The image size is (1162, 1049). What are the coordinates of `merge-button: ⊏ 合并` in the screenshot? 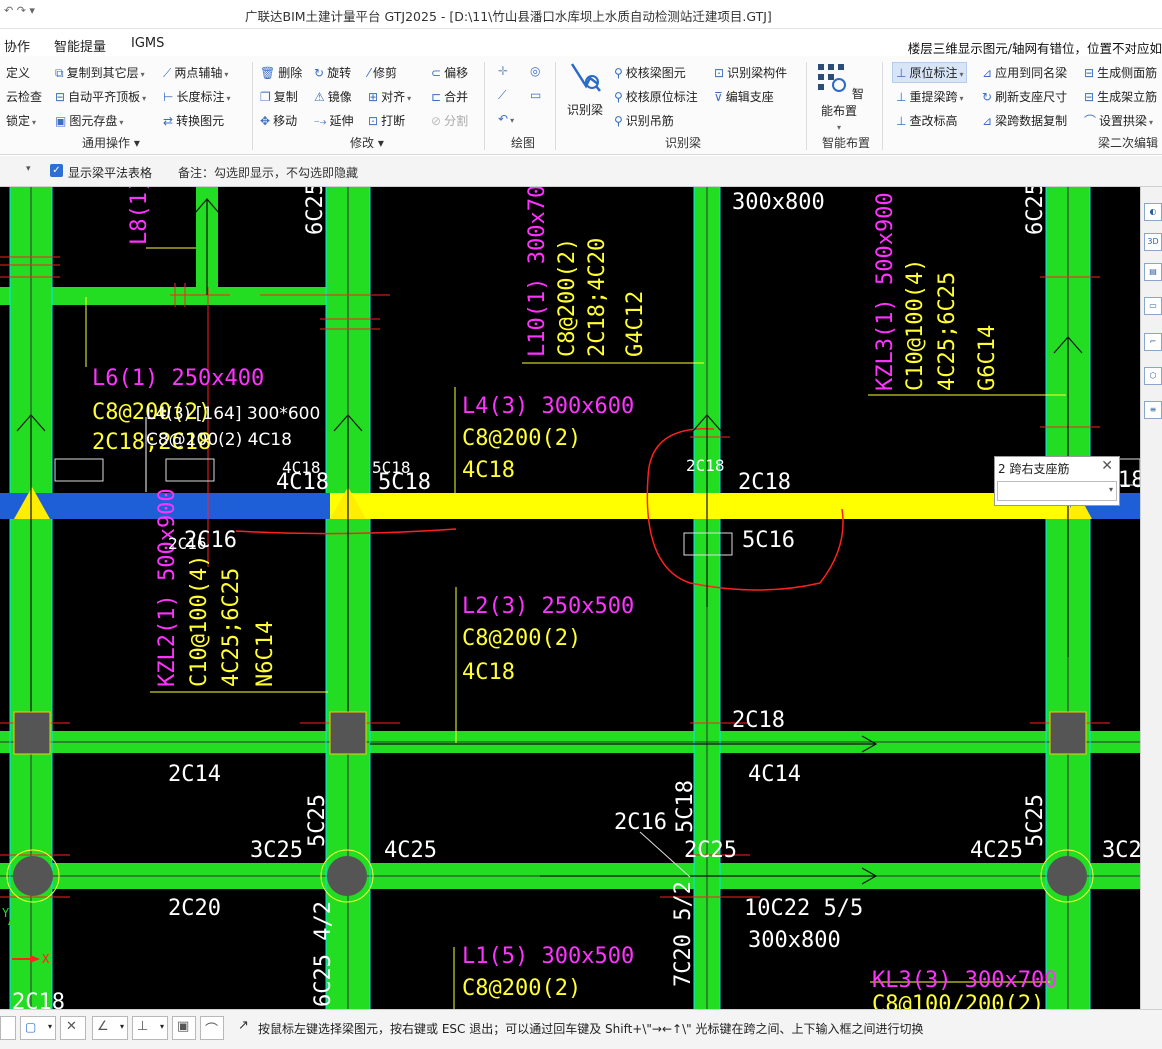 It's located at (449, 96).